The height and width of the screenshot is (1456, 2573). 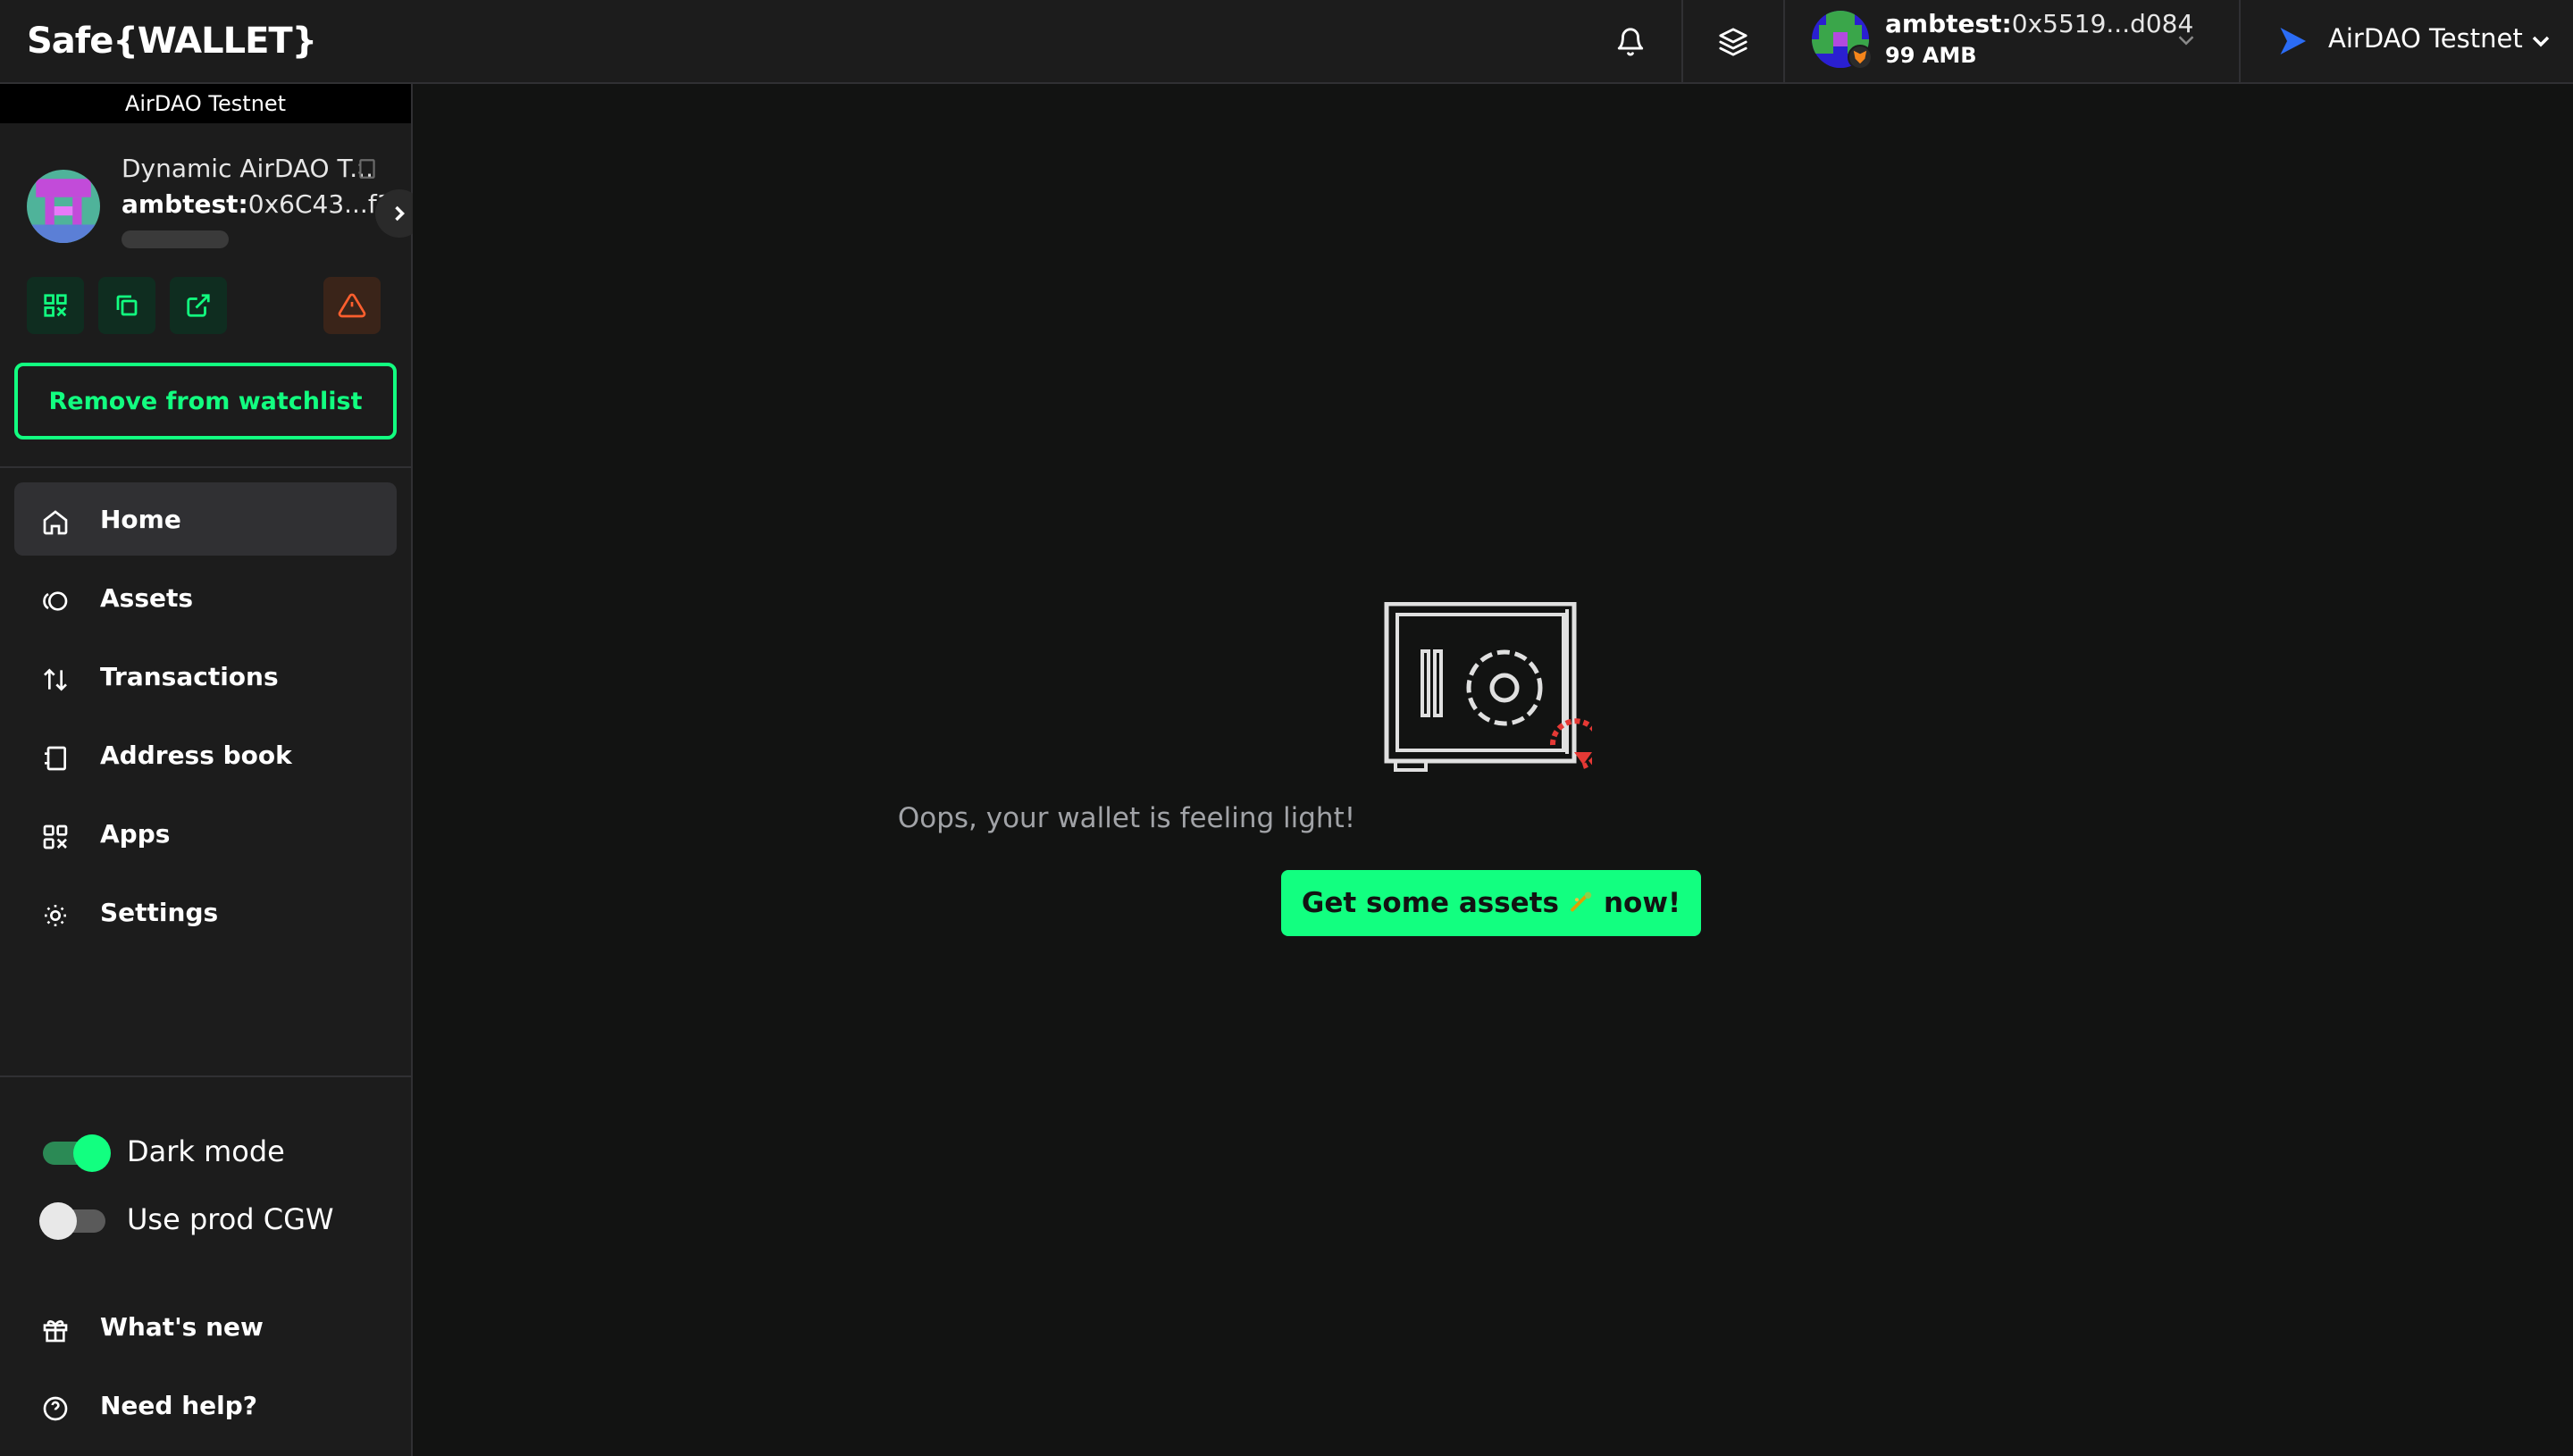 I want to click on connected-wallet: ambtest:0x5519...d084 99 AMB, so click(x=2011, y=42).